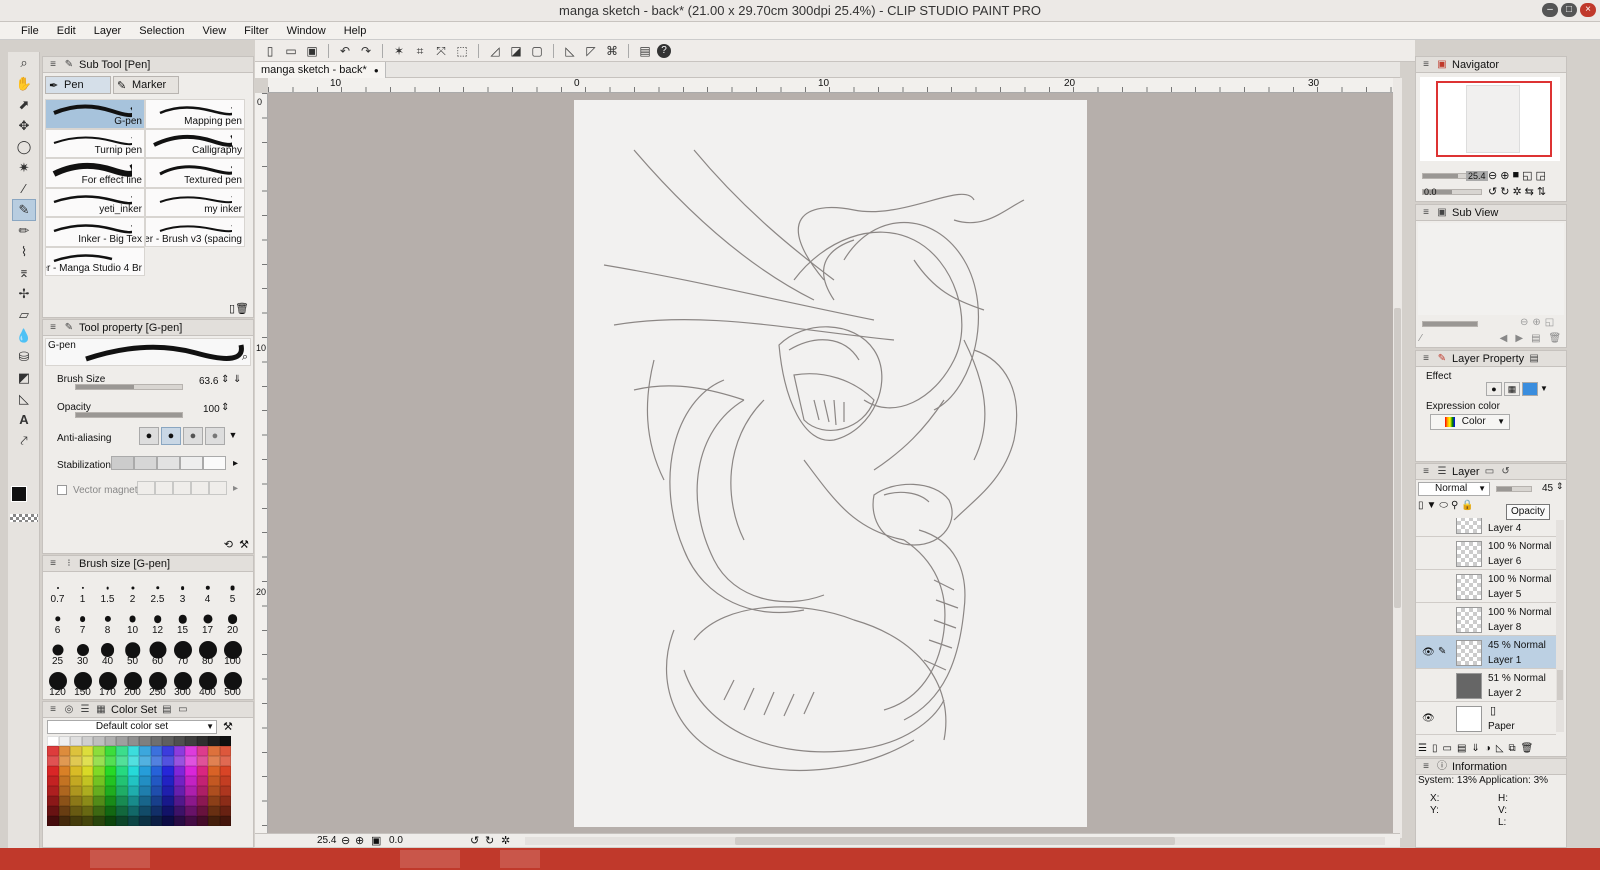 This screenshot has width=1600, height=870. What do you see at coordinates (1550, 10) in the screenshot?
I see `minimize-icon: –` at bounding box center [1550, 10].